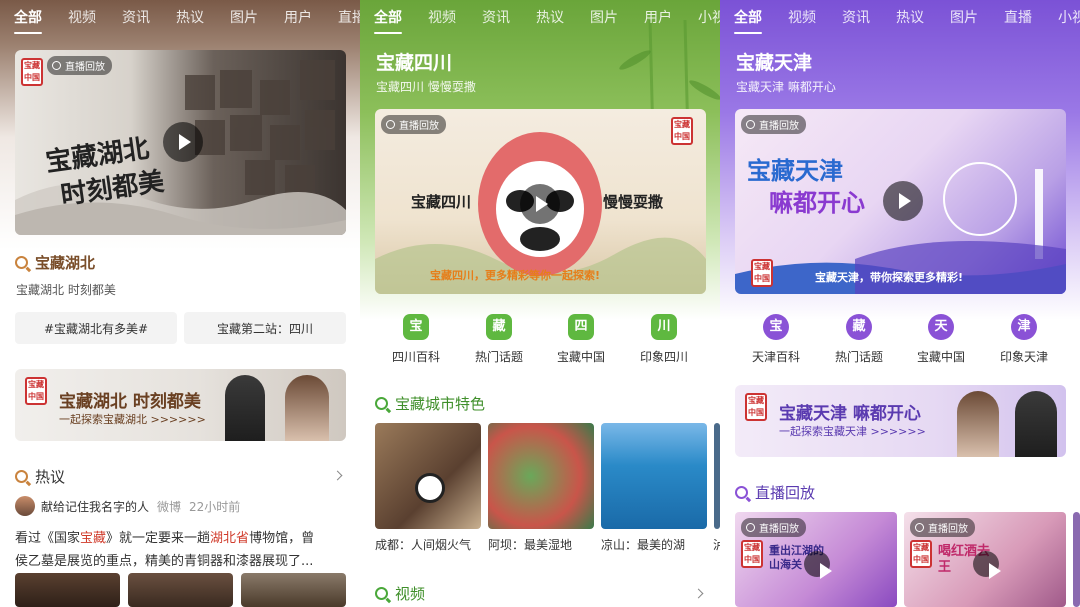 The width and height of the screenshot is (1080, 607). What do you see at coordinates (643, 545) in the screenshot?
I see `card-caption: 凉山：最美的湖` at bounding box center [643, 545].